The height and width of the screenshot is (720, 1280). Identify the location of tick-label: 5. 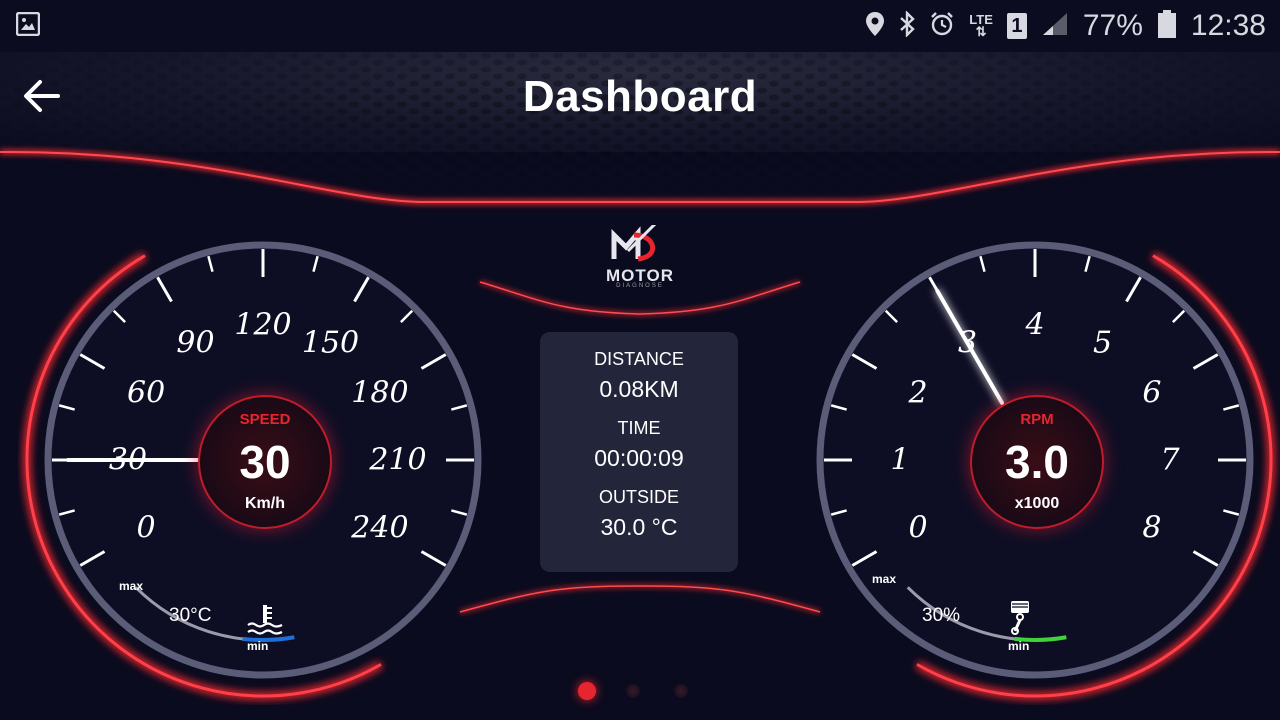
(1102, 343).